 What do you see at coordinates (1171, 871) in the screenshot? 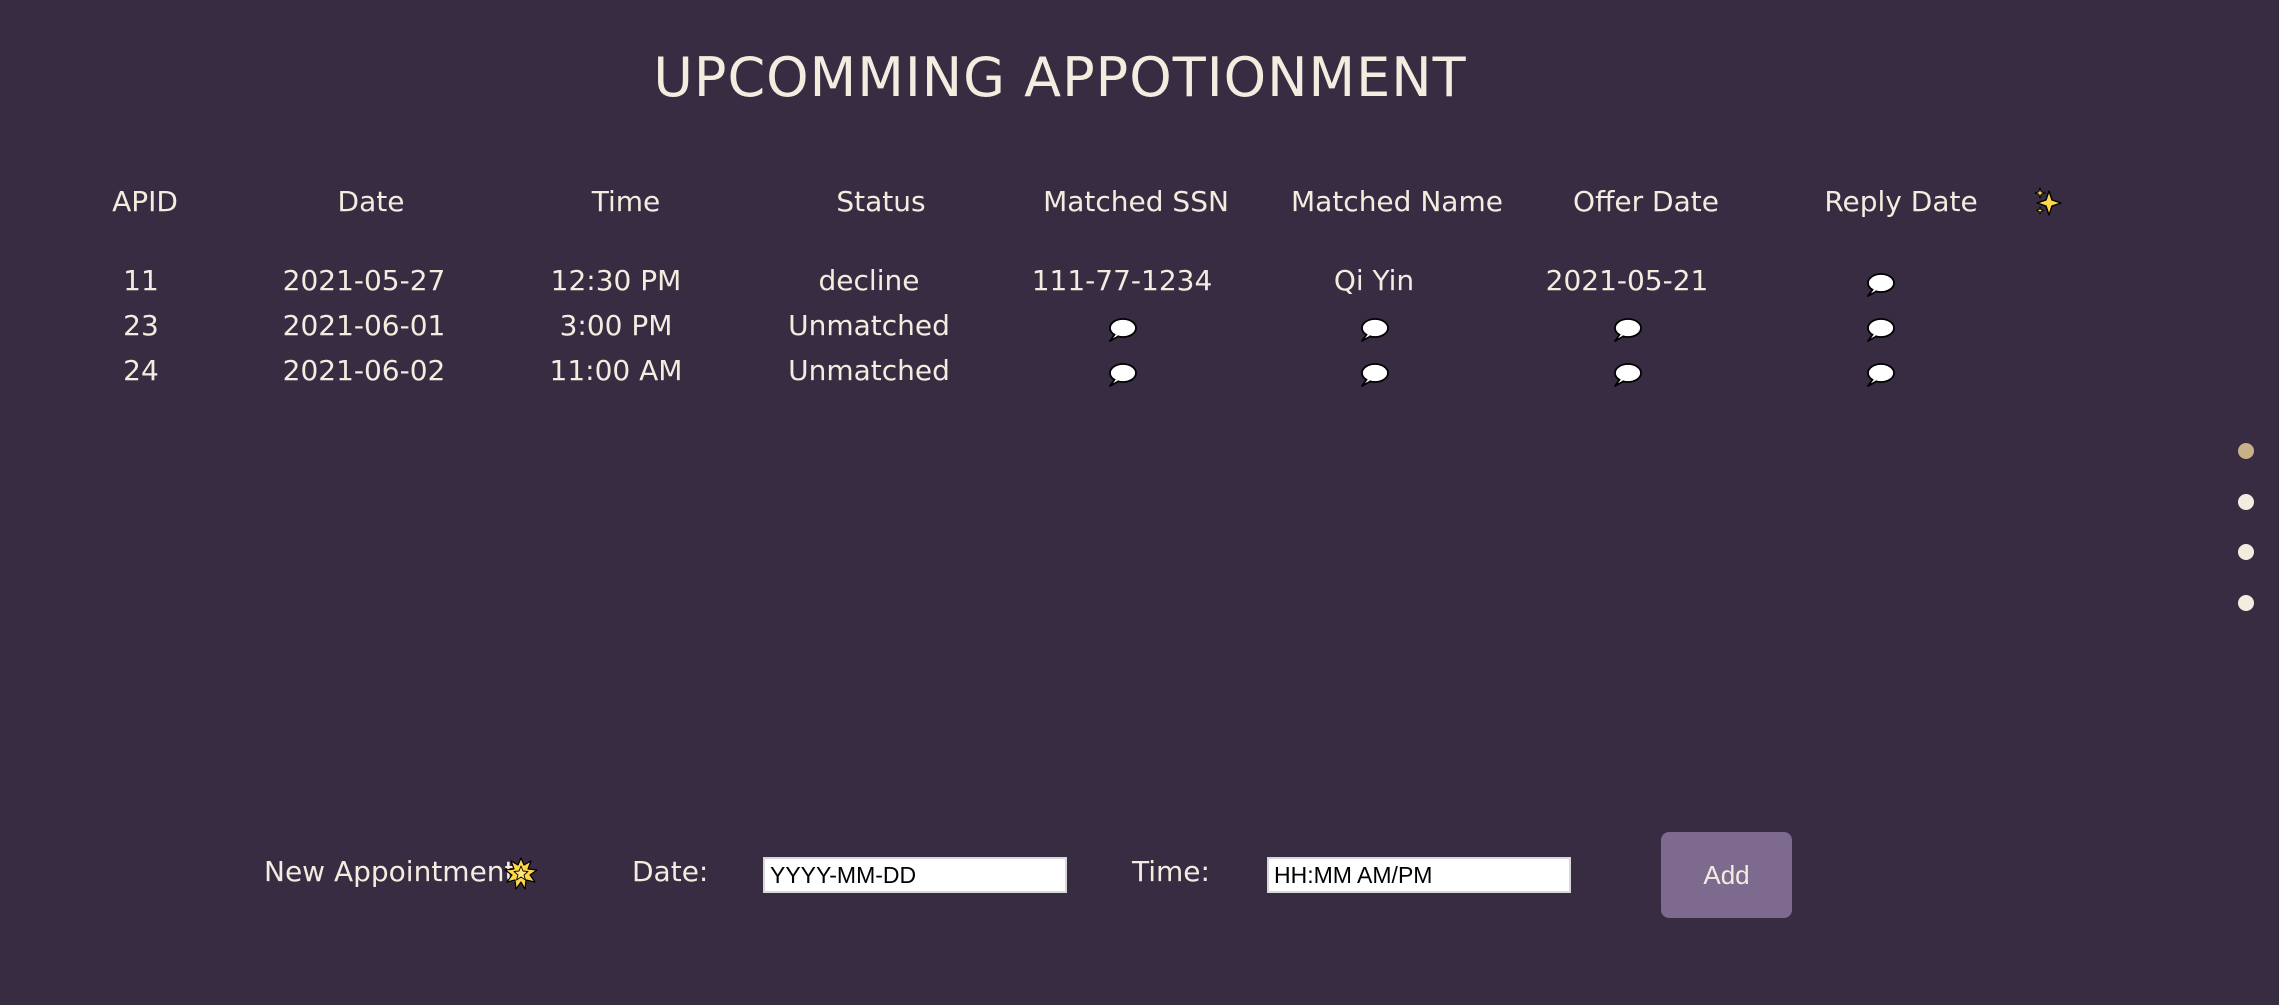
I see `time-label: Time:` at bounding box center [1171, 871].